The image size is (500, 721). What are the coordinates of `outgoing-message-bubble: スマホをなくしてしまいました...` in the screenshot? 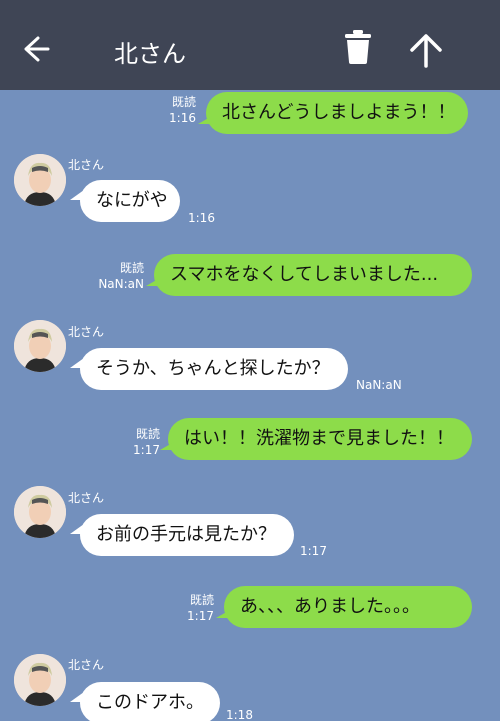 It's located at (309, 275).